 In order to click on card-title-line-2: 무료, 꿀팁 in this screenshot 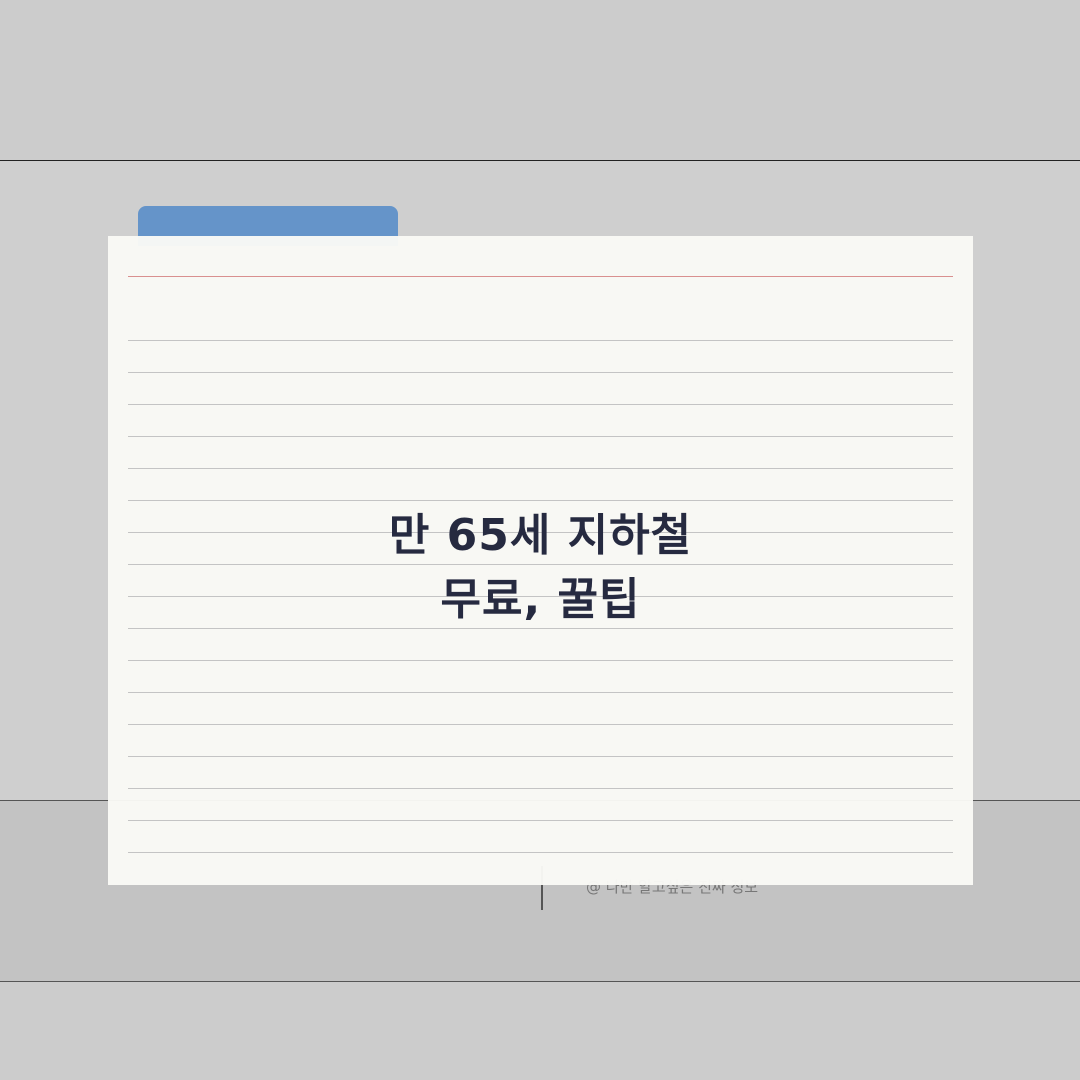, I will do `click(540, 599)`.